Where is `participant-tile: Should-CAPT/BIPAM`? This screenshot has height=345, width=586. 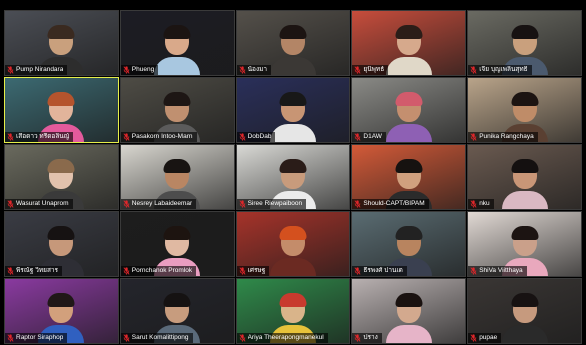
participant-tile: Should-CAPT/BIPAM is located at coordinates (409, 177).